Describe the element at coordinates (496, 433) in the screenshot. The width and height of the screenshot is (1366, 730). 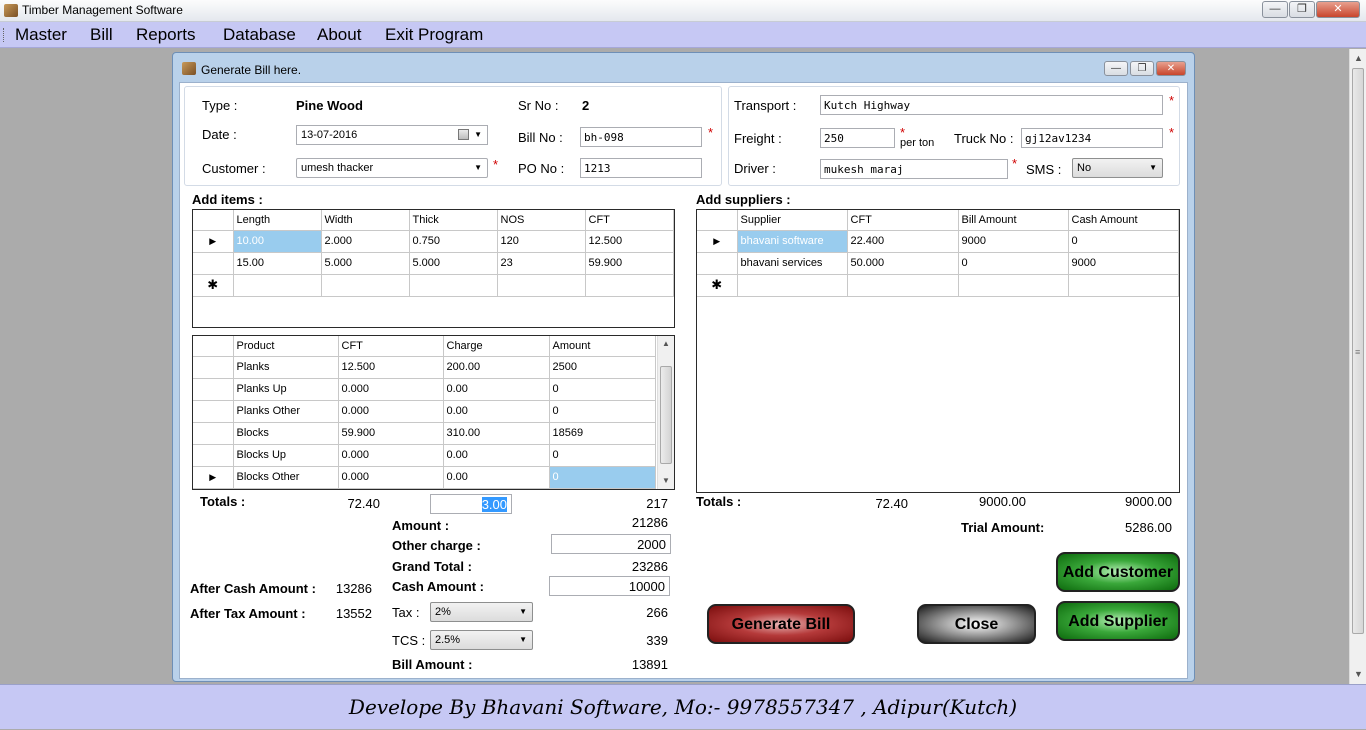
I see `table-cell: 310.00` at that location.